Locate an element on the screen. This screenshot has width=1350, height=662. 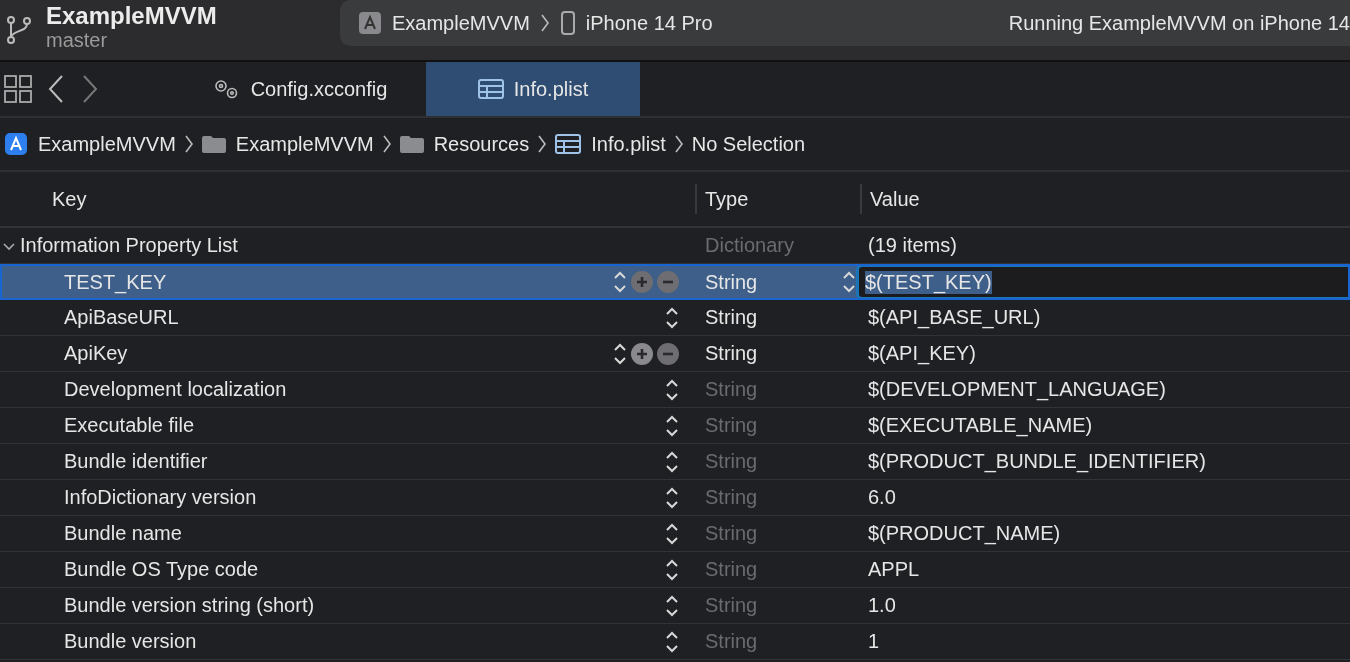
phone-icon is located at coordinates (567, 23).